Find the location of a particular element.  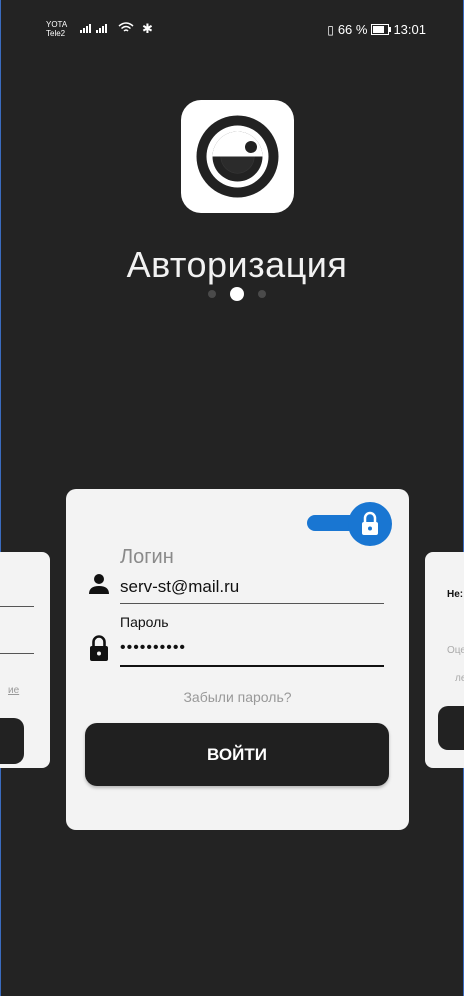

login-input: serv-st@mail.ru is located at coordinates (179, 587).